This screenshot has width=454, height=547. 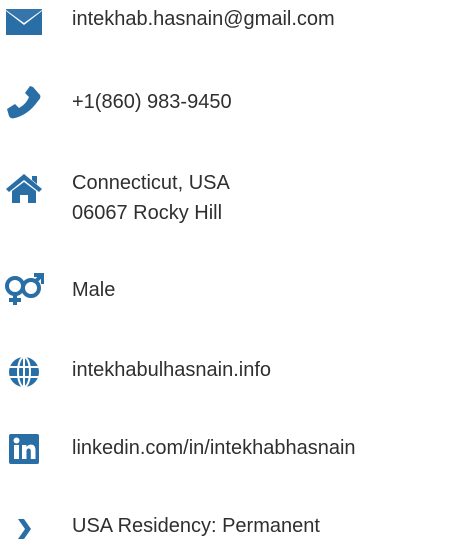 What do you see at coordinates (152, 102) in the screenshot?
I see `phone-link: +1(860) 983-9450` at bounding box center [152, 102].